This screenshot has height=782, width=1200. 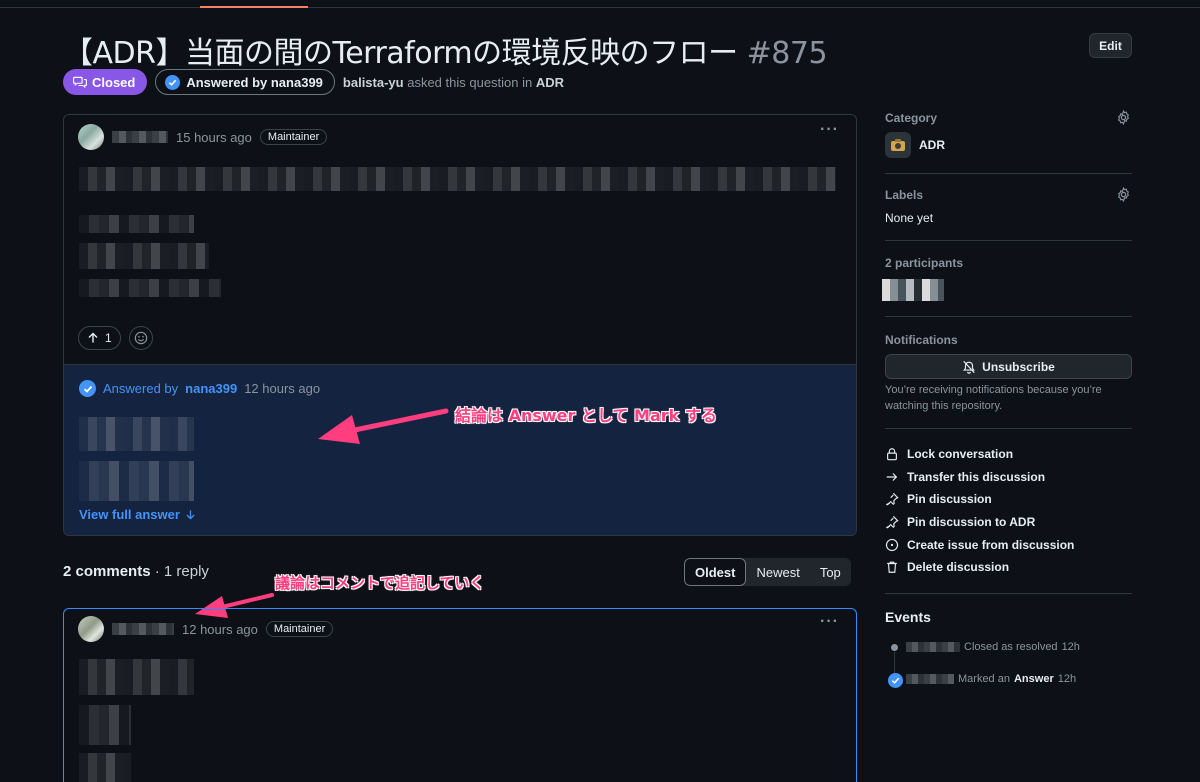 What do you see at coordinates (991, 545) in the screenshot?
I see `create-issue-label: Create issue from discussion` at bounding box center [991, 545].